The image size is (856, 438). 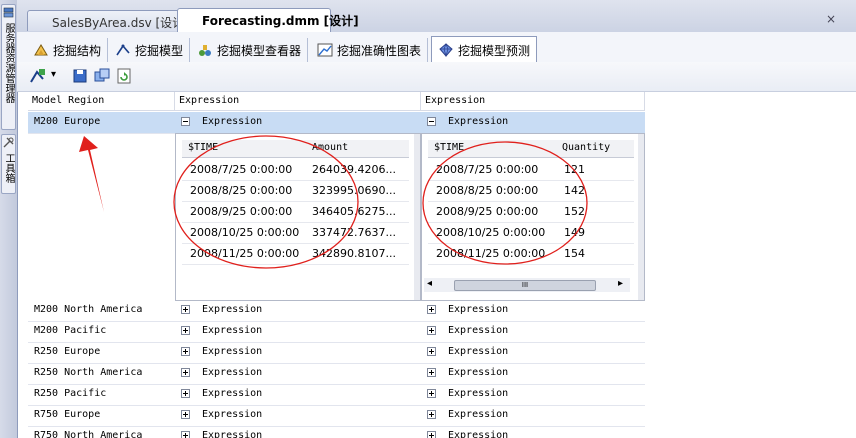 What do you see at coordinates (429, 283) in the screenshot?
I see `scroll-left-icon: ◂` at bounding box center [429, 283].